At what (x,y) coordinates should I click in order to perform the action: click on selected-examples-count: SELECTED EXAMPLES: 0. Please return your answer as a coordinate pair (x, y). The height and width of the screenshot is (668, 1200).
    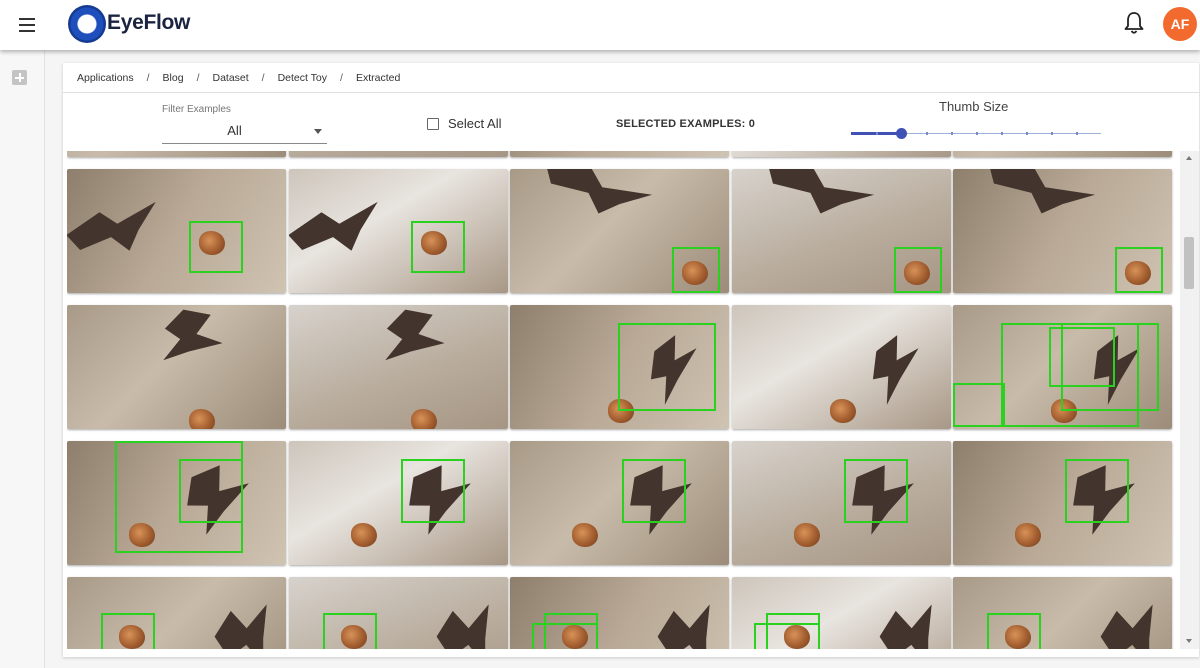
    Looking at the image, I should click on (686, 124).